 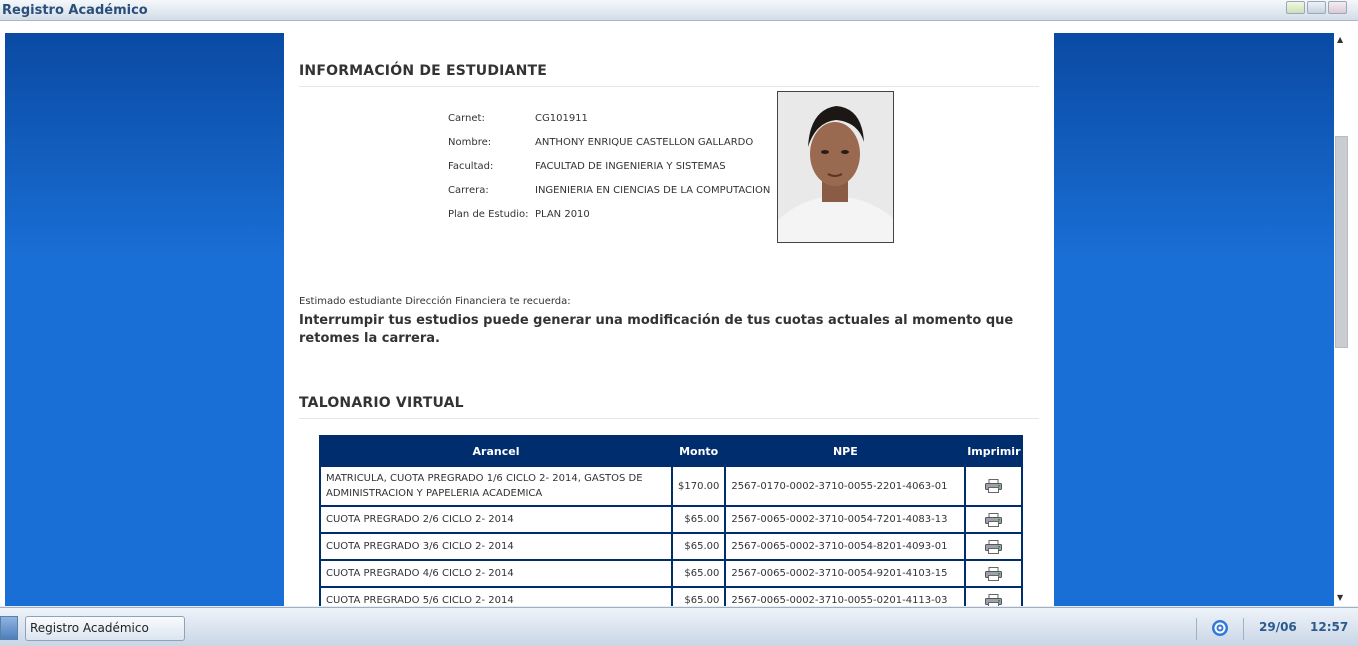 I want to click on column-header-monto: Monto, so click(x=698, y=451).